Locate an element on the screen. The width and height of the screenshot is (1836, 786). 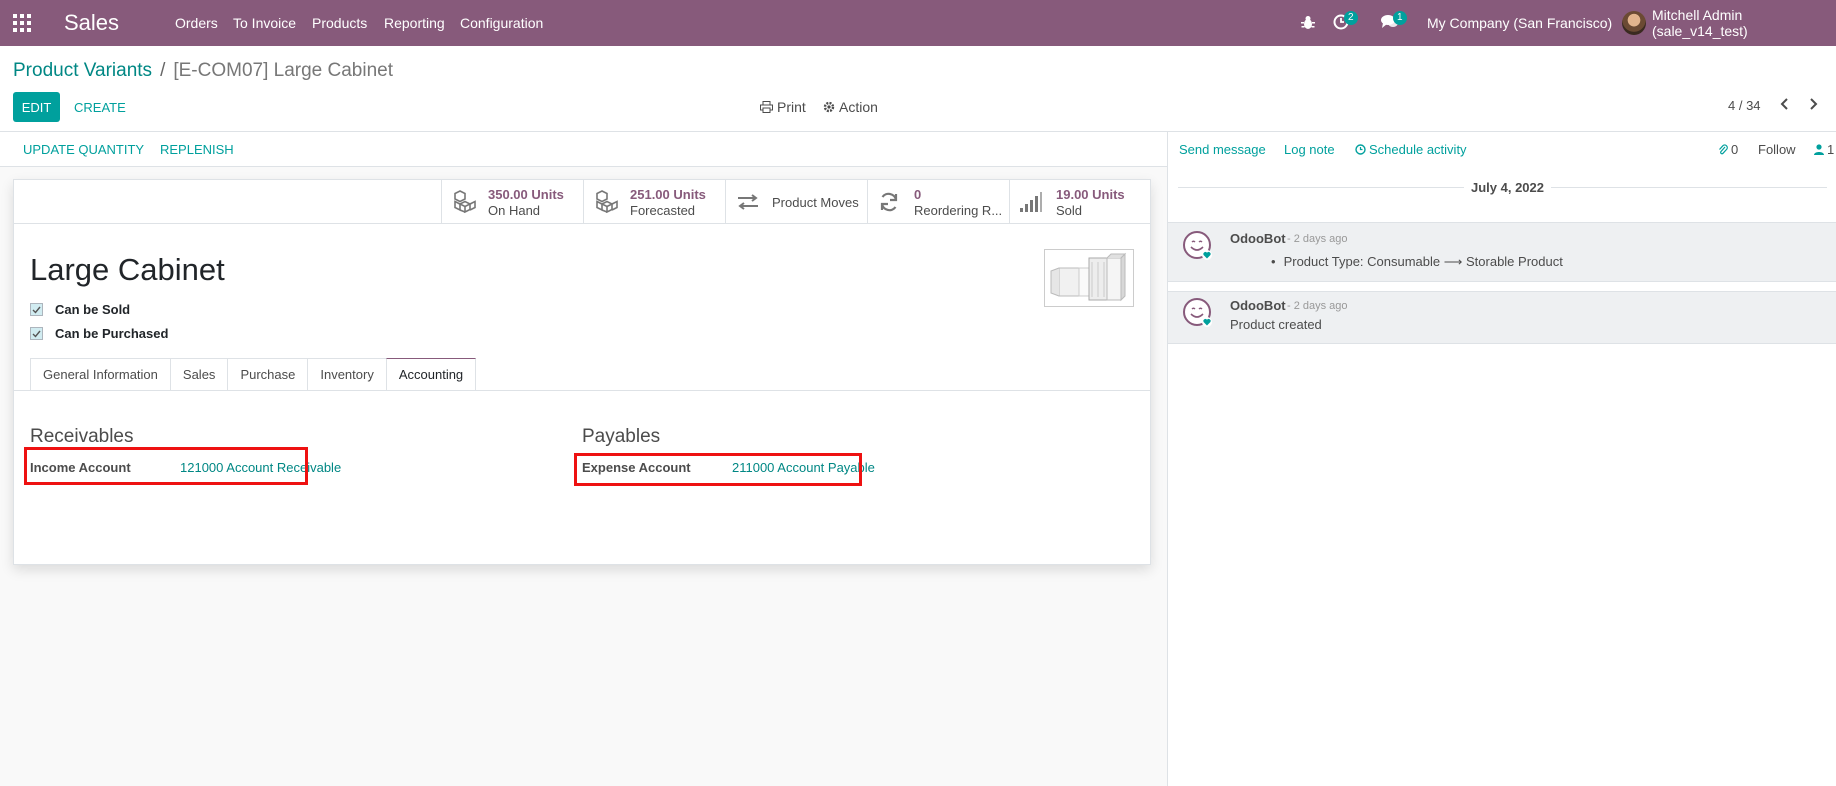
date-label: July 4, 2022 is located at coordinates (1507, 187).